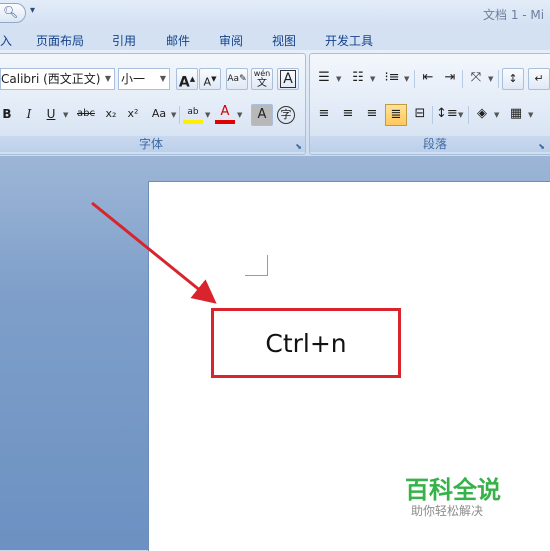  I want to click on line-spacing-button: ↕≡, so click(447, 114).